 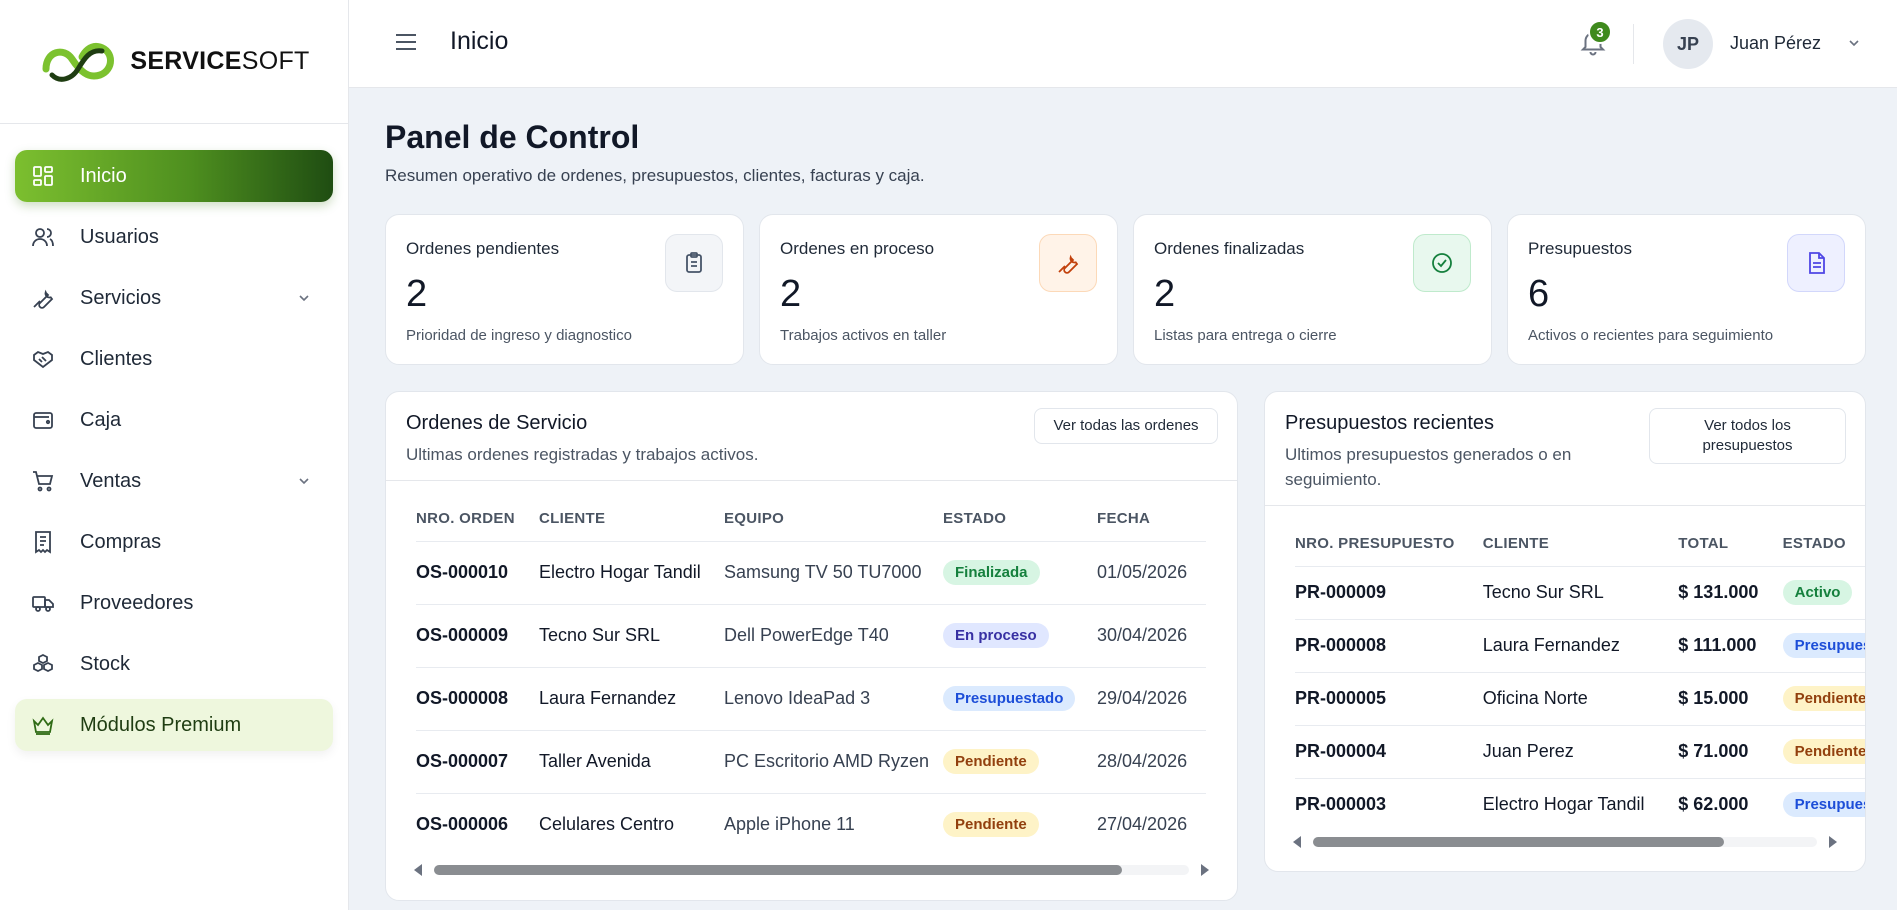 What do you see at coordinates (174, 603) in the screenshot?
I see `sidebar-item-proveedores: Proveedores` at bounding box center [174, 603].